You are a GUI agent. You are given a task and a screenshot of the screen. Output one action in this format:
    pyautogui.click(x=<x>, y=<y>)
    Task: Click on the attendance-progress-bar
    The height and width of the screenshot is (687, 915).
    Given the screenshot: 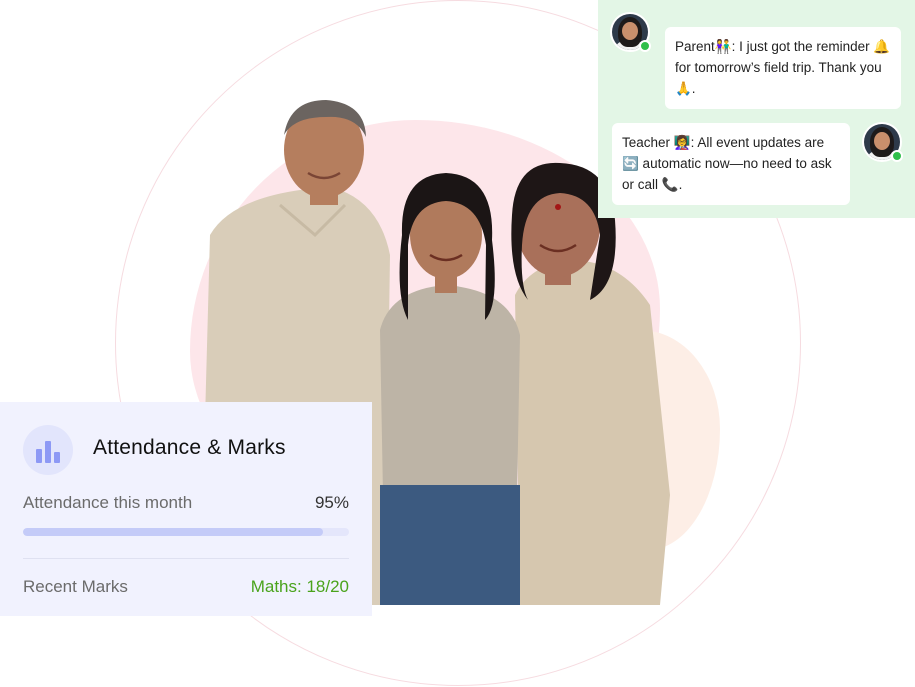 What is the action you would take?
    pyautogui.click(x=186, y=532)
    